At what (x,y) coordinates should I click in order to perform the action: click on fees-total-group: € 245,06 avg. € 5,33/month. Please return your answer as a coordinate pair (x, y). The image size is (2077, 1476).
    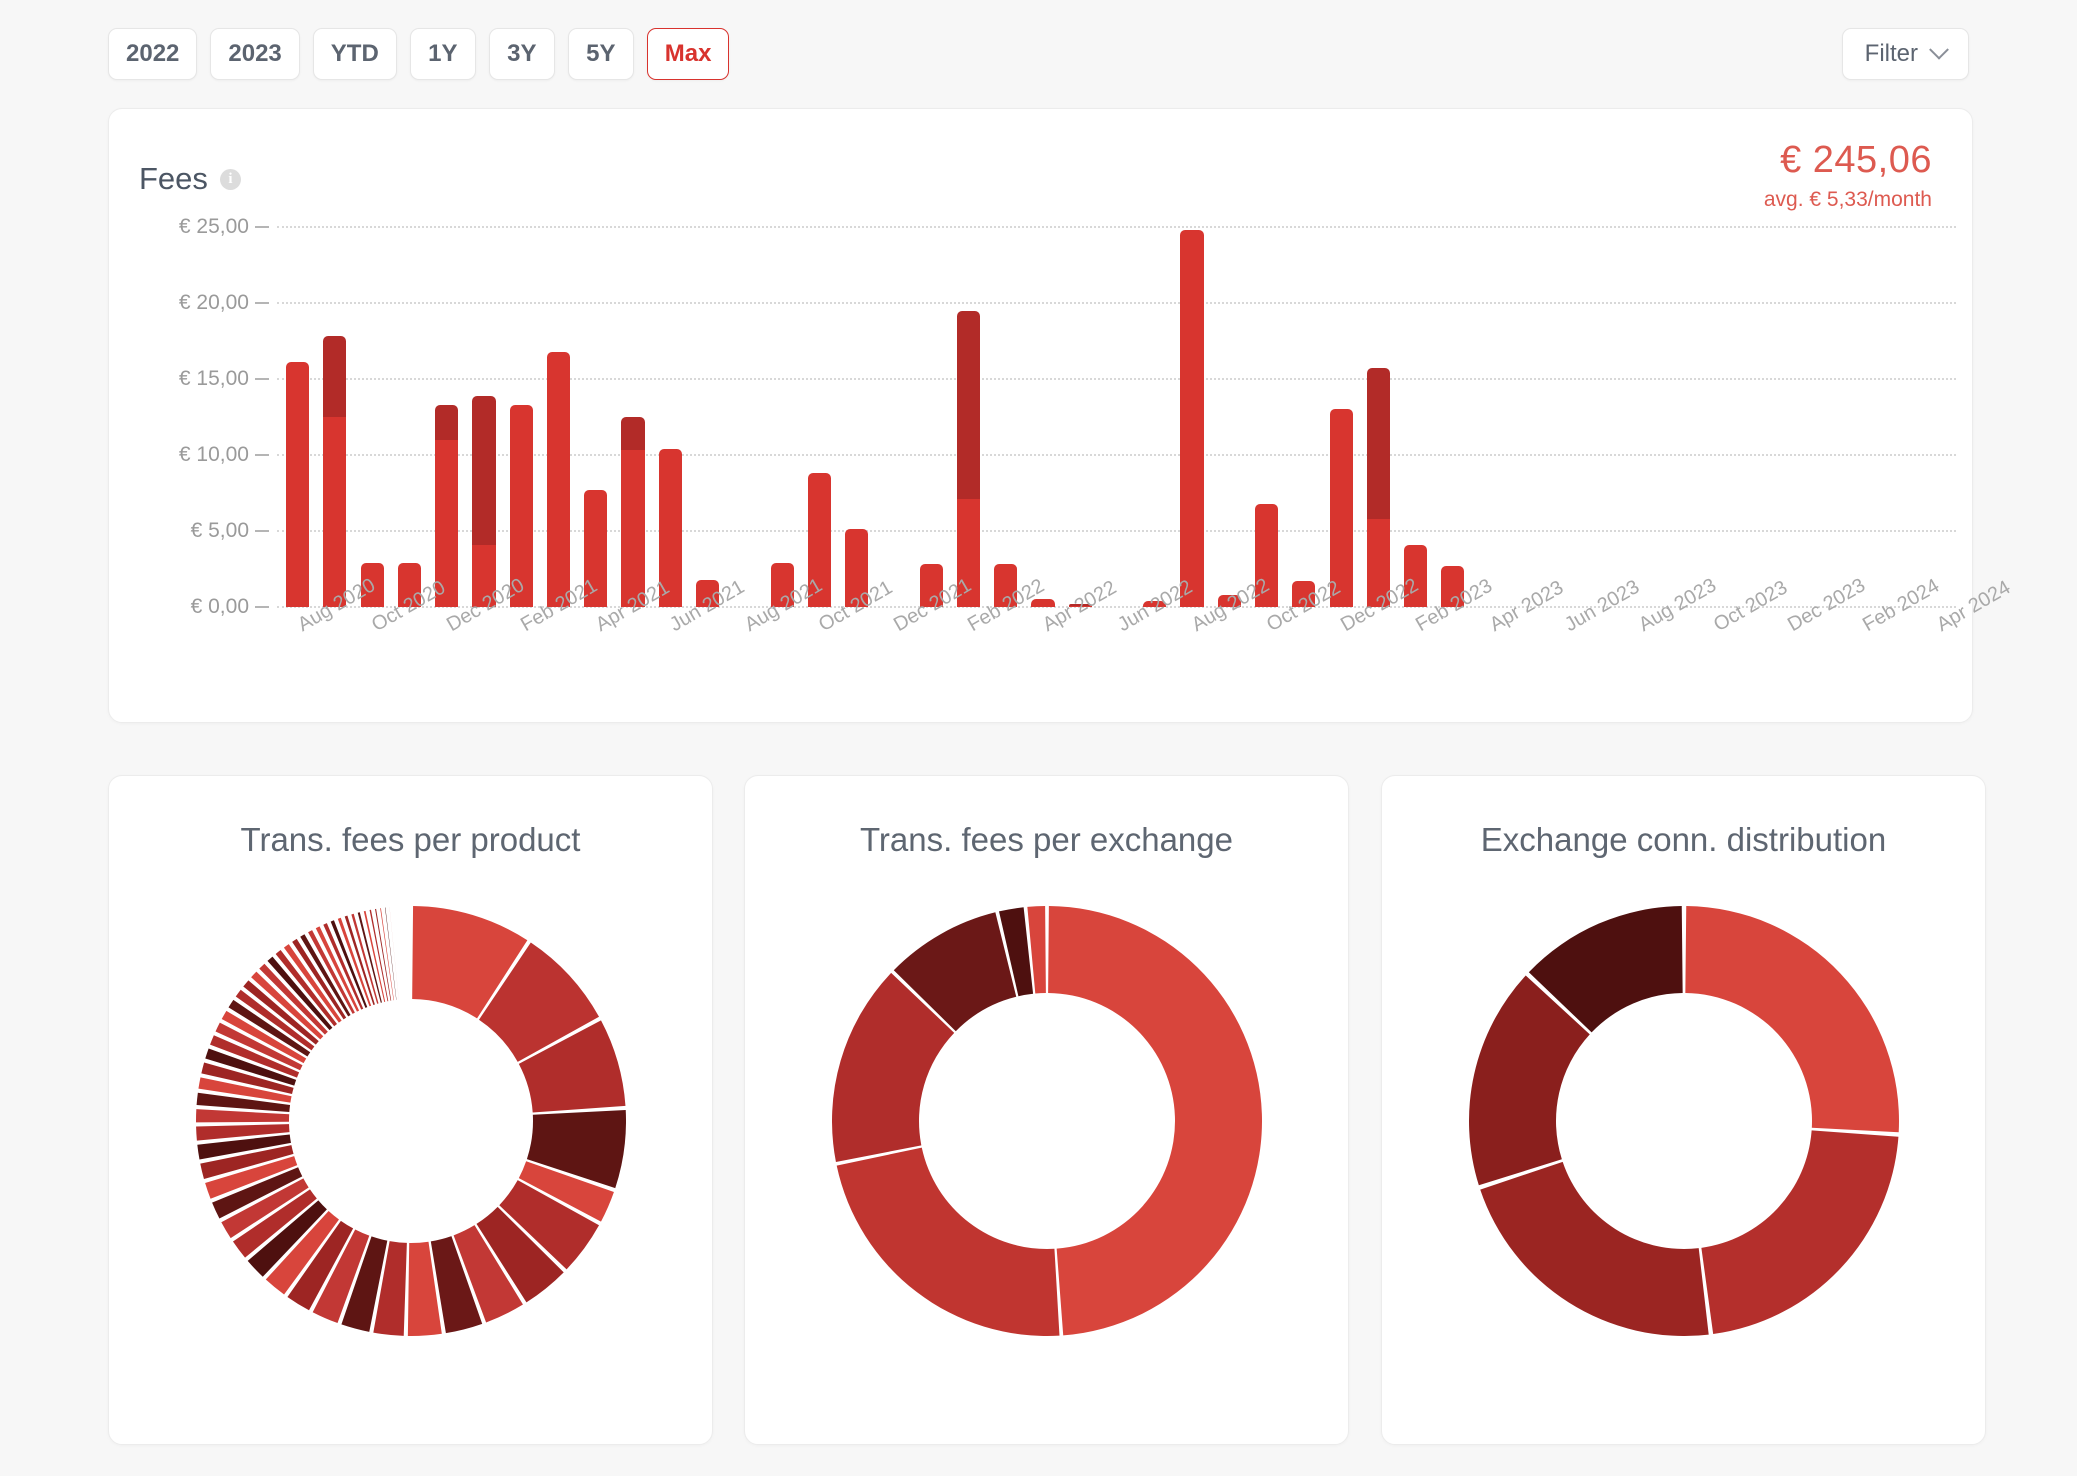
    Looking at the image, I should click on (1848, 179).